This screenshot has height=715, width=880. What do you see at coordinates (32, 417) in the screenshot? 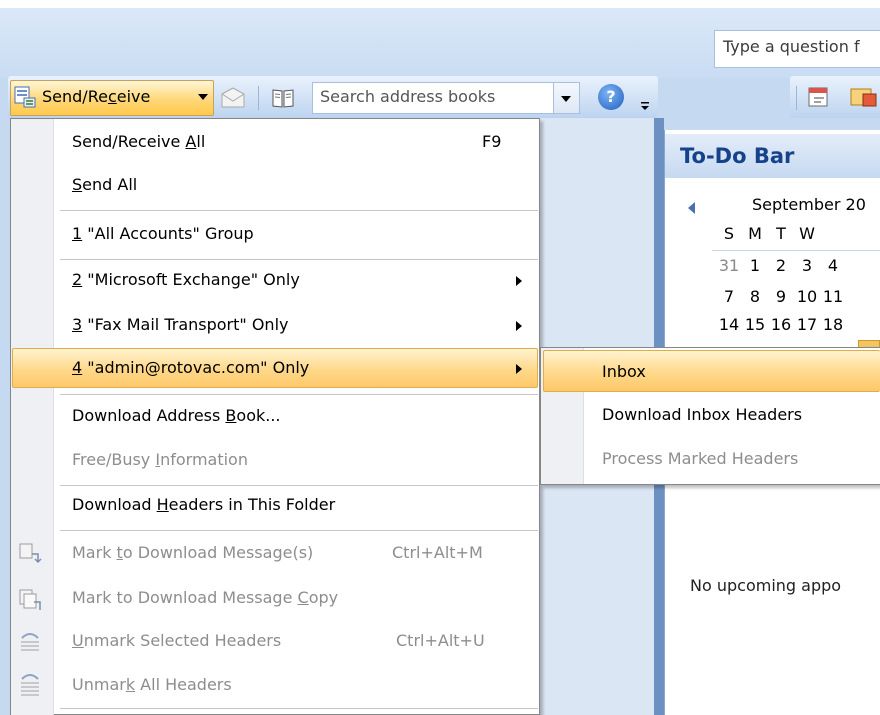
I see `menu-icon-gutter` at bounding box center [32, 417].